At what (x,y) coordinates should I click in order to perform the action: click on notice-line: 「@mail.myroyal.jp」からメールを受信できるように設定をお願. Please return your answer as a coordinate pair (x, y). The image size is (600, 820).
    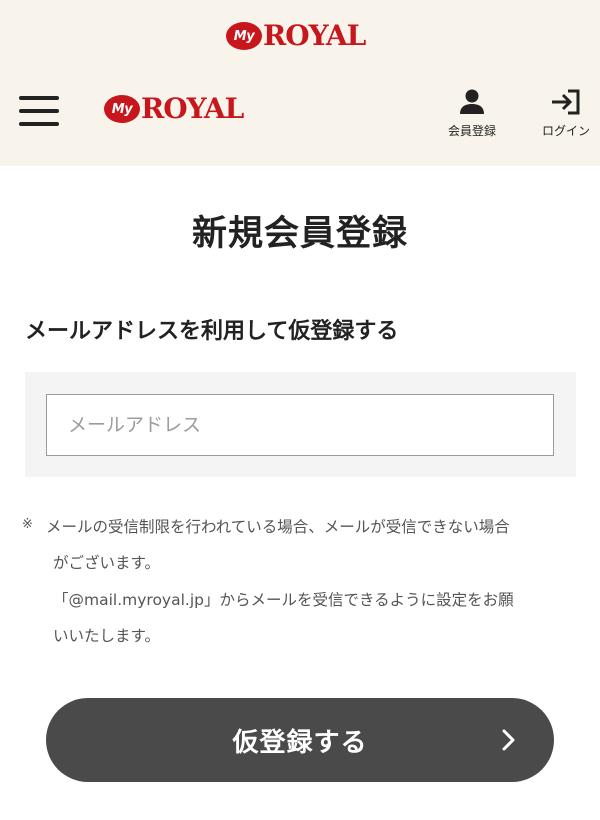
    Looking at the image, I should click on (283, 600).